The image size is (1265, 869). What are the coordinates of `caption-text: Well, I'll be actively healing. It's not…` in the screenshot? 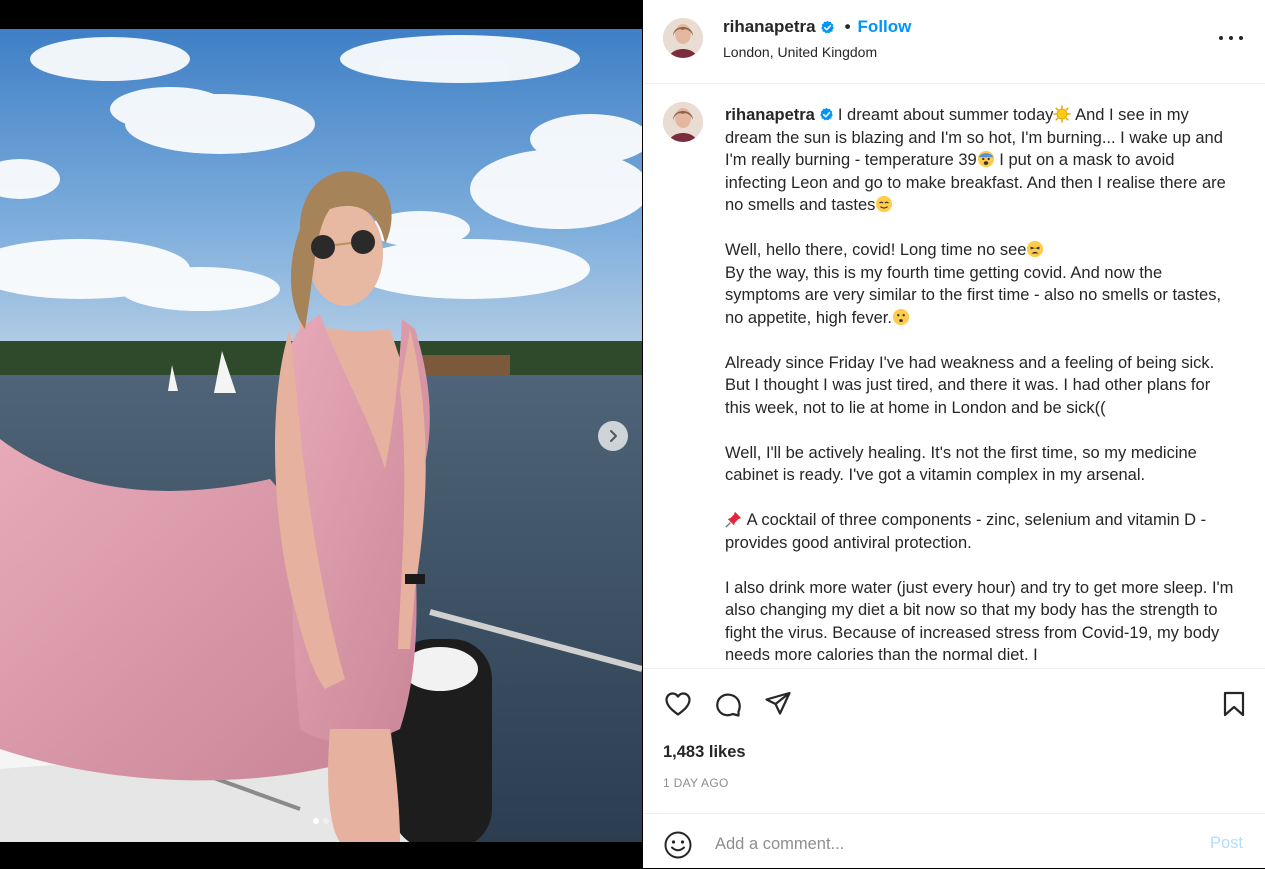 It's located at (963, 464).